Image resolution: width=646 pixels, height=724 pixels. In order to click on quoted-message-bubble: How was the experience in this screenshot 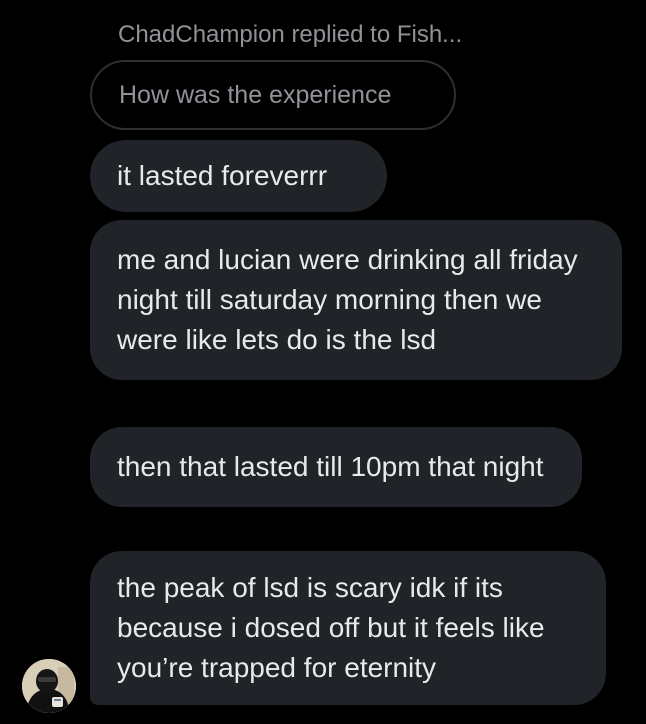, I will do `click(273, 95)`.